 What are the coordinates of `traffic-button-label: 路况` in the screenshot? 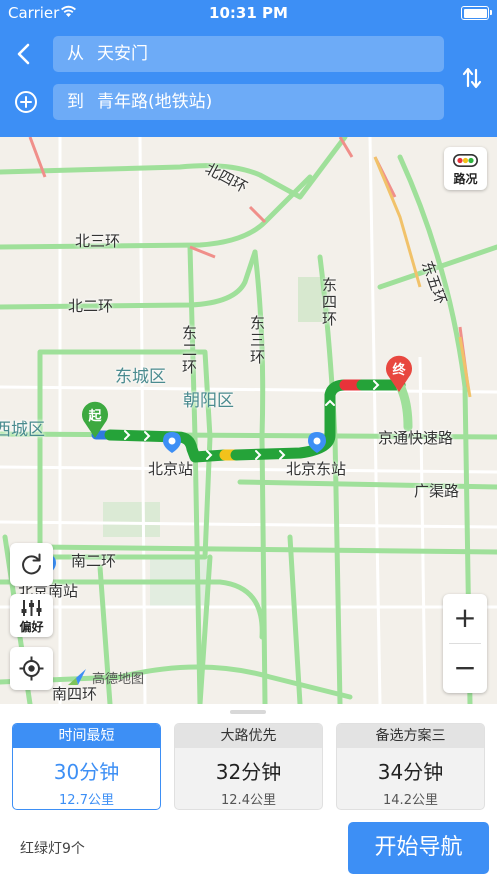 It's located at (465, 179).